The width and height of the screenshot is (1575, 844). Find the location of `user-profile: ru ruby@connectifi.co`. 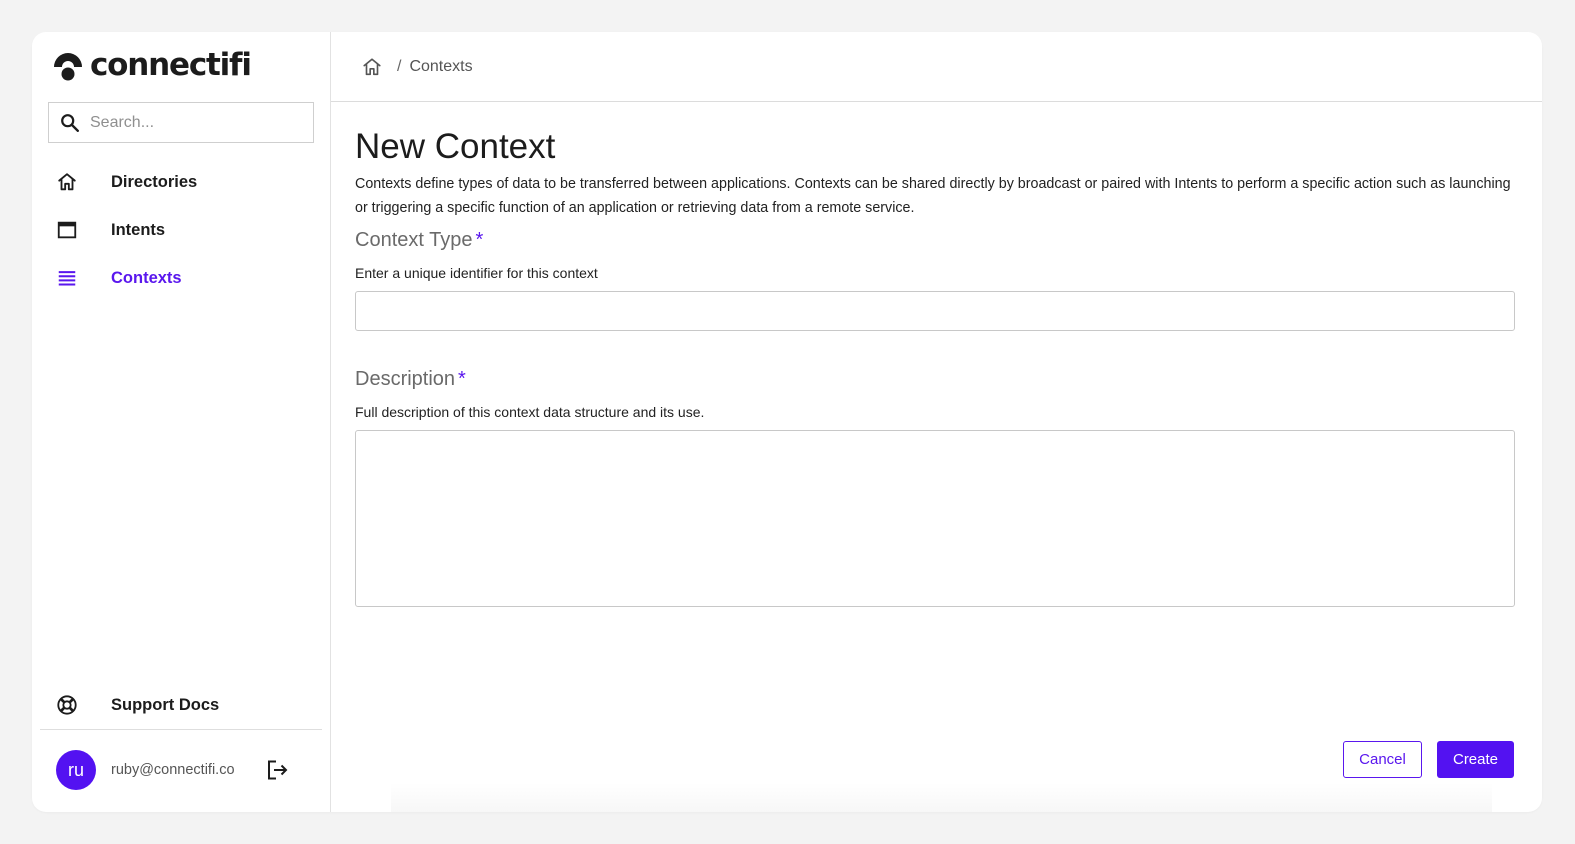

user-profile: ru ruby@connectifi.co is located at coordinates (172, 770).